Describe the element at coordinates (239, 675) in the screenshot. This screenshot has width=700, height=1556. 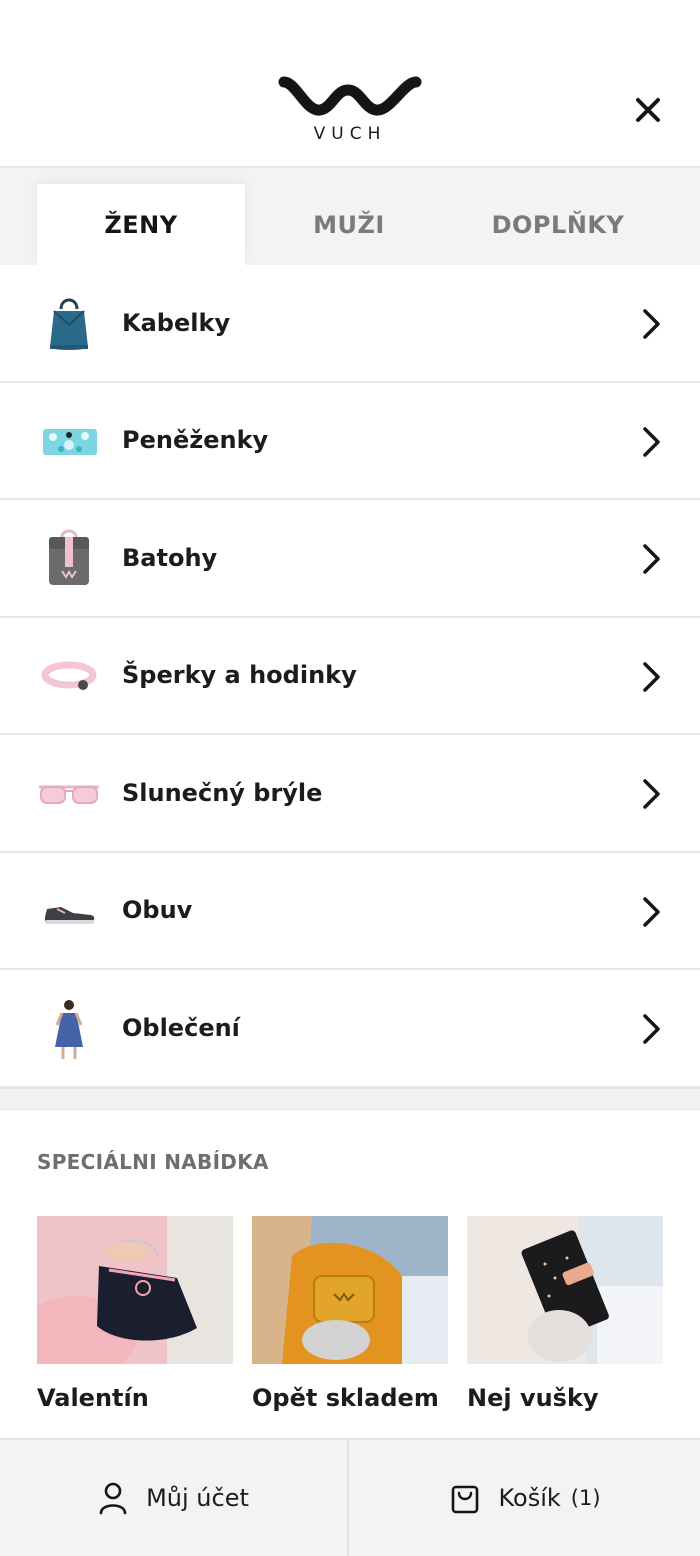
I see `category-label: Šperky a hodinky` at that location.